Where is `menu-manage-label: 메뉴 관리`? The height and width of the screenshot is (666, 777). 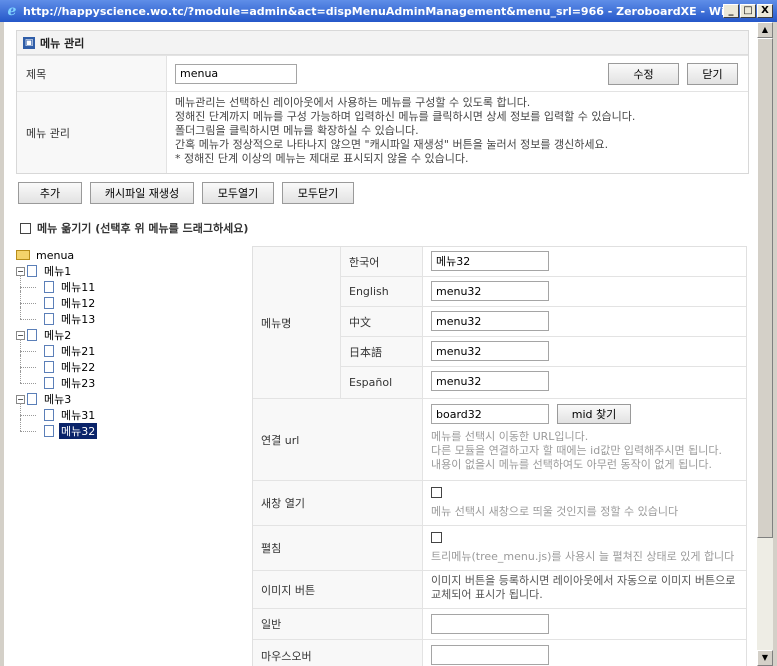
menu-manage-label: 메뉴 관리 is located at coordinates (92, 132).